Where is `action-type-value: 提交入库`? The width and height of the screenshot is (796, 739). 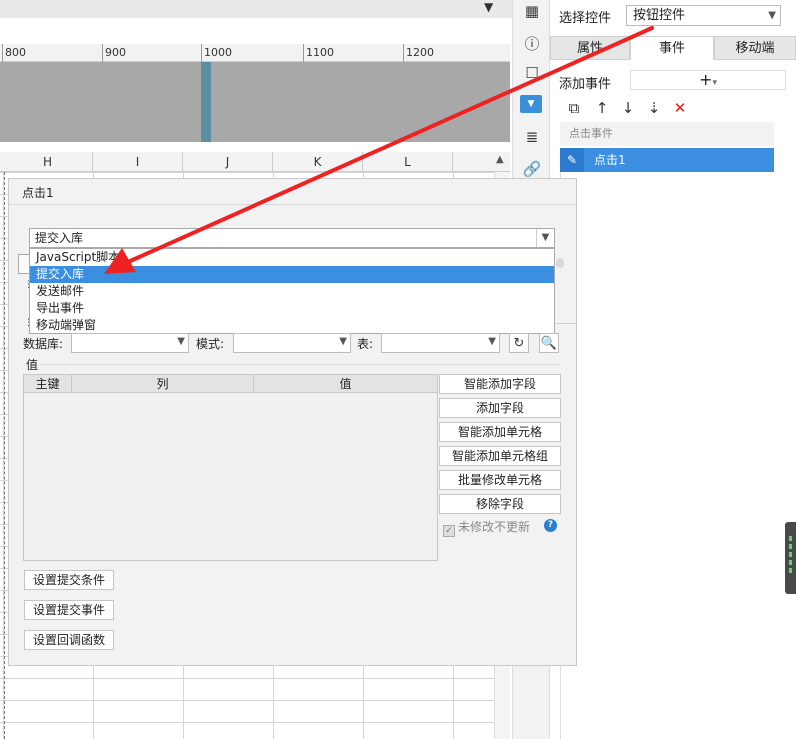
action-type-value: 提交入库 is located at coordinates (59, 238).